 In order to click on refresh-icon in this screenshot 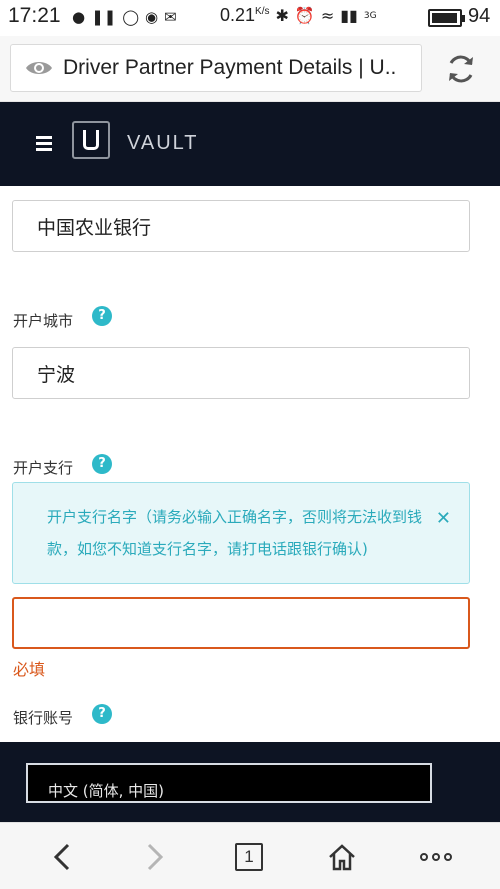, I will do `click(461, 69)`.